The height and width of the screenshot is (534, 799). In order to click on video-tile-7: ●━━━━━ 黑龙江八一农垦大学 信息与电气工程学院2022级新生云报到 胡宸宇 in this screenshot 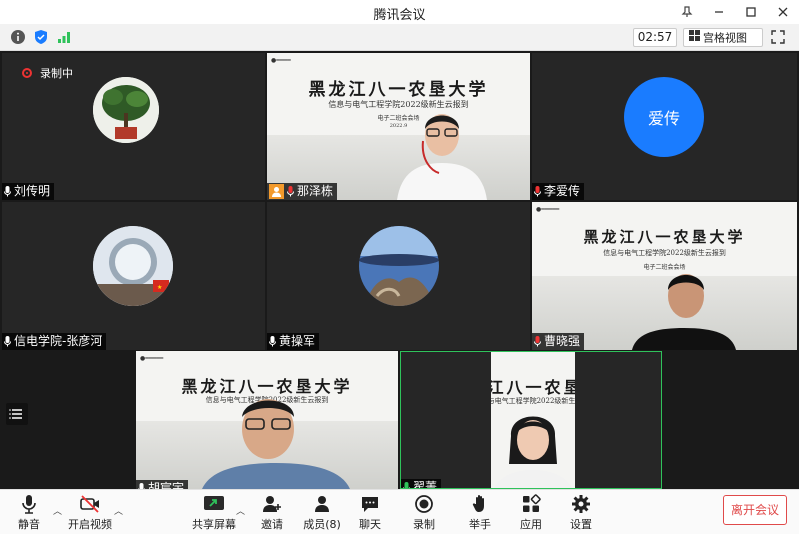, I will do `click(267, 420)`.